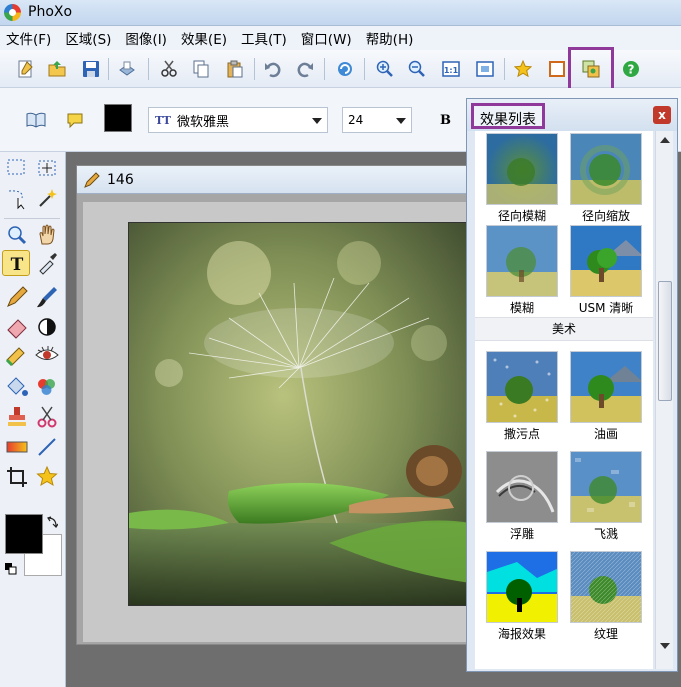  Describe the element at coordinates (591, 69) in the screenshot. I see `effects-button-highlight` at that location.